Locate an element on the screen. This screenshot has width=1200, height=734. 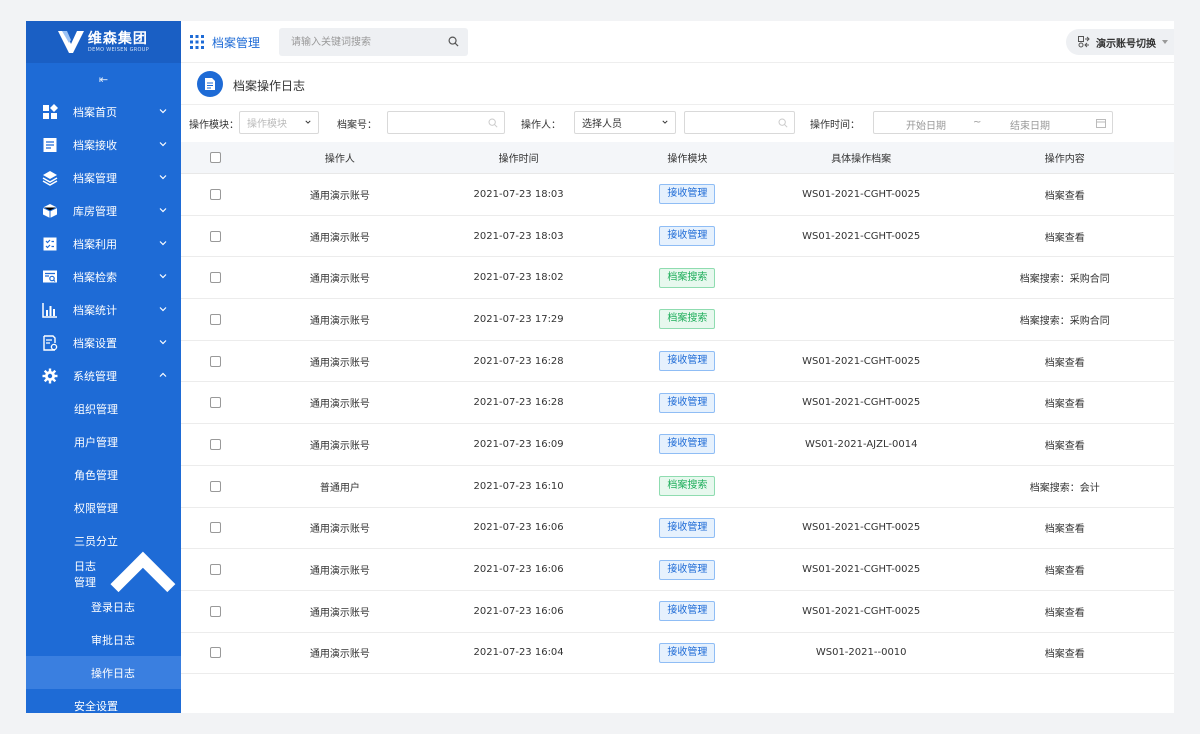
table-row: 普通用户 2021-07-23 16:10 档案搜索 档案搜索：会计 is located at coordinates (677, 487).